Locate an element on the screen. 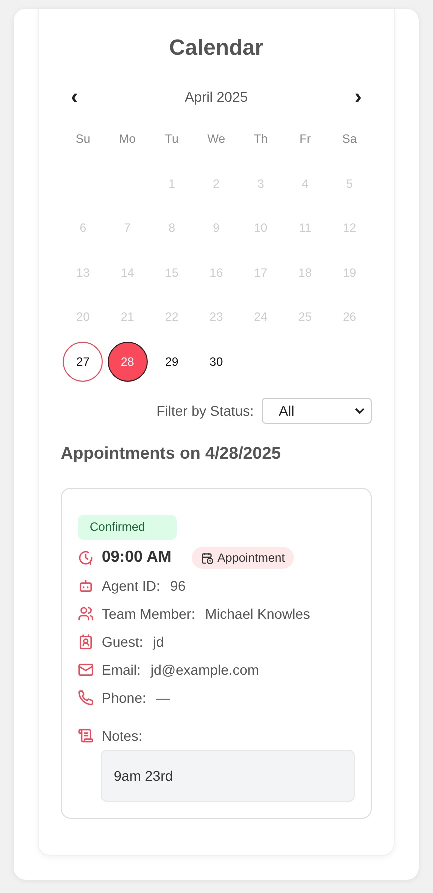 The image size is (433, 893). phone-icon is located at coordinates (86, 698).